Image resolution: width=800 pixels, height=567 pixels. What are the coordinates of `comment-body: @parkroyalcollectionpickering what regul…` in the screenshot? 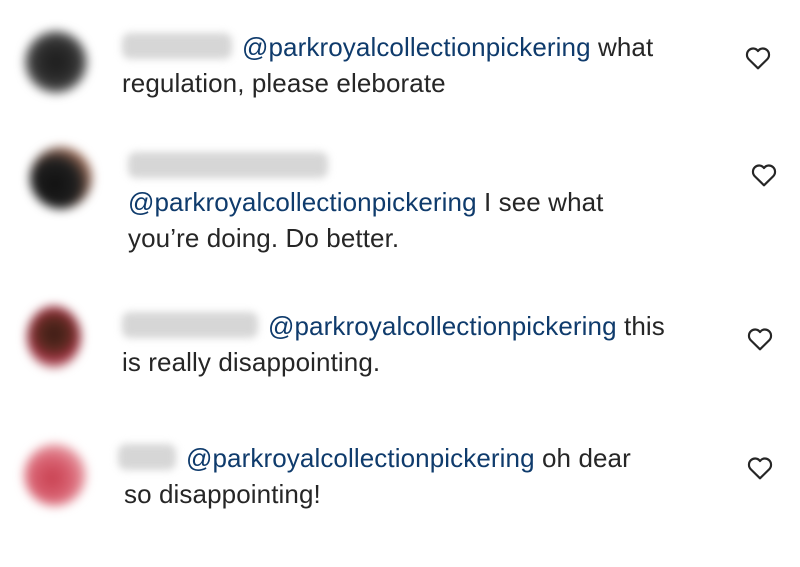 It's located at (387, 65).